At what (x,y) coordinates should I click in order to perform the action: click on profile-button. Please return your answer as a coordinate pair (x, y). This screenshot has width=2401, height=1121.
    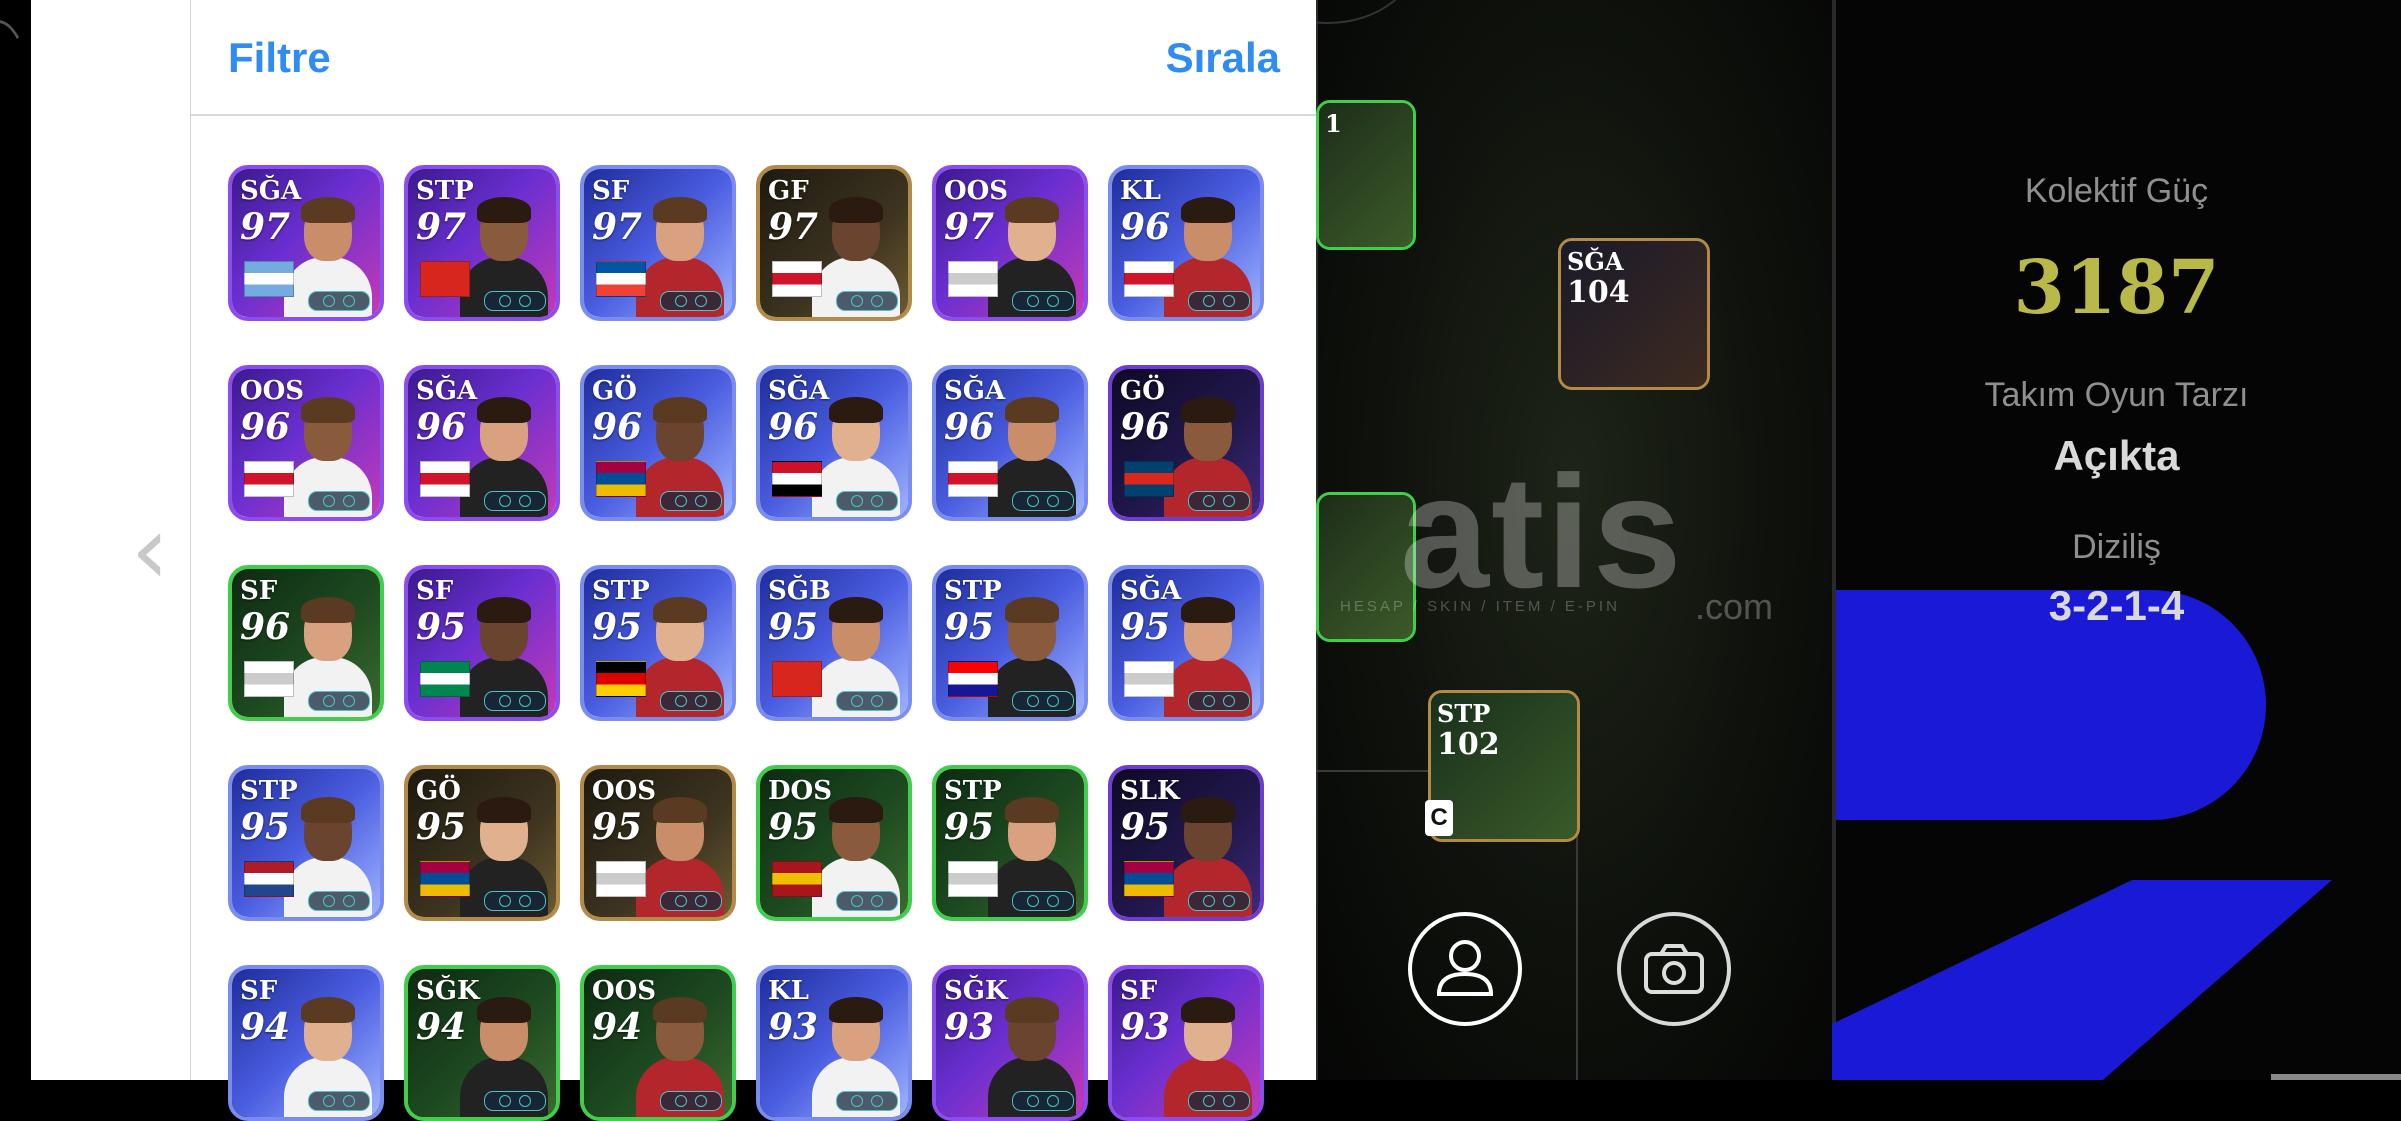
    Looking at the image, I should click on (1465, 969).